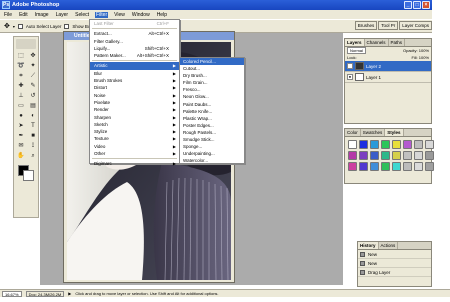  Describe the element at coordinates (14, 26) in the screenshot. I see `tool-preset-dropdown: ▾` at that location.